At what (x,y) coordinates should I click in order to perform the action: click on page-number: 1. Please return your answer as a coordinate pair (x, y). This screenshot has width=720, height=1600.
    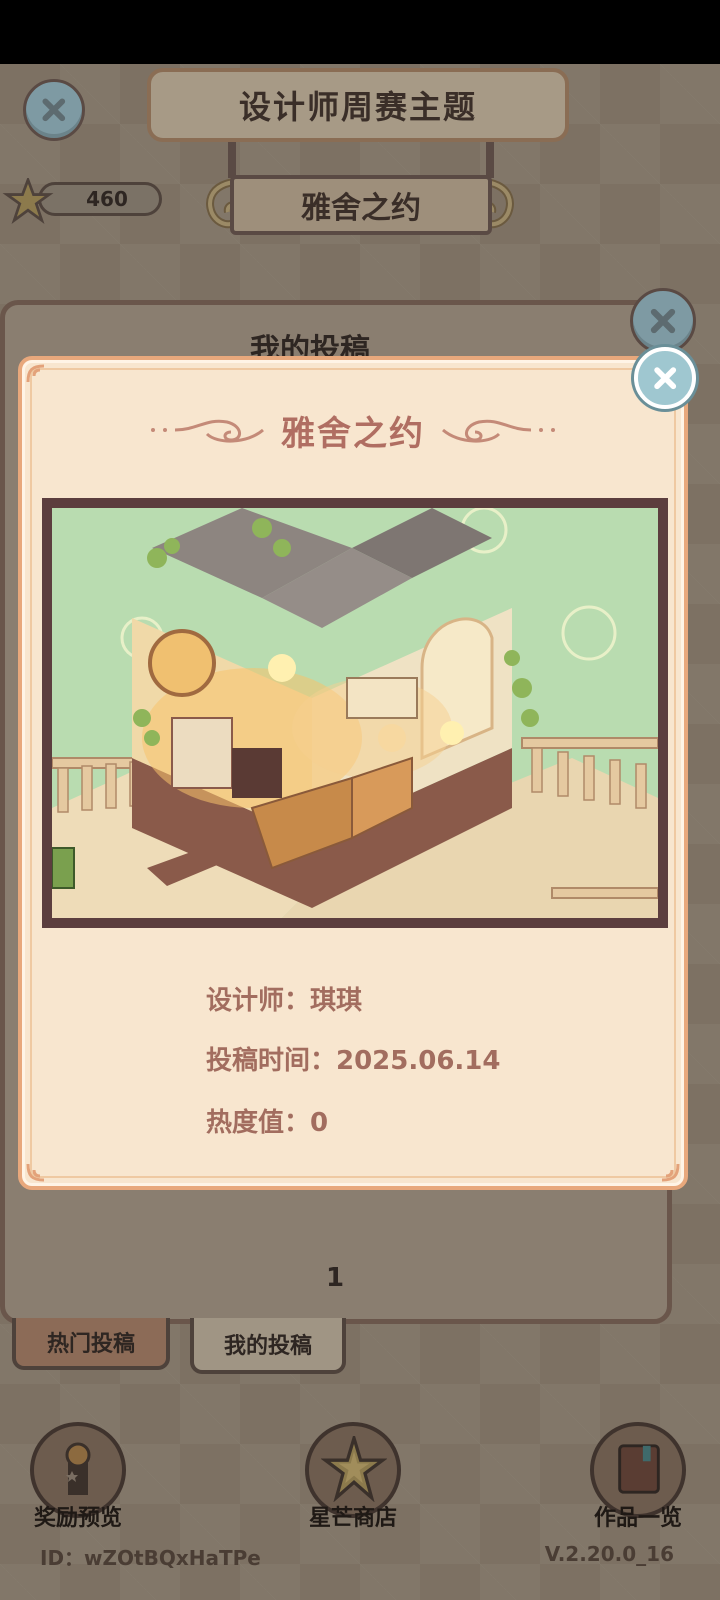
    Looking at the image, I should click on (335, 1278).